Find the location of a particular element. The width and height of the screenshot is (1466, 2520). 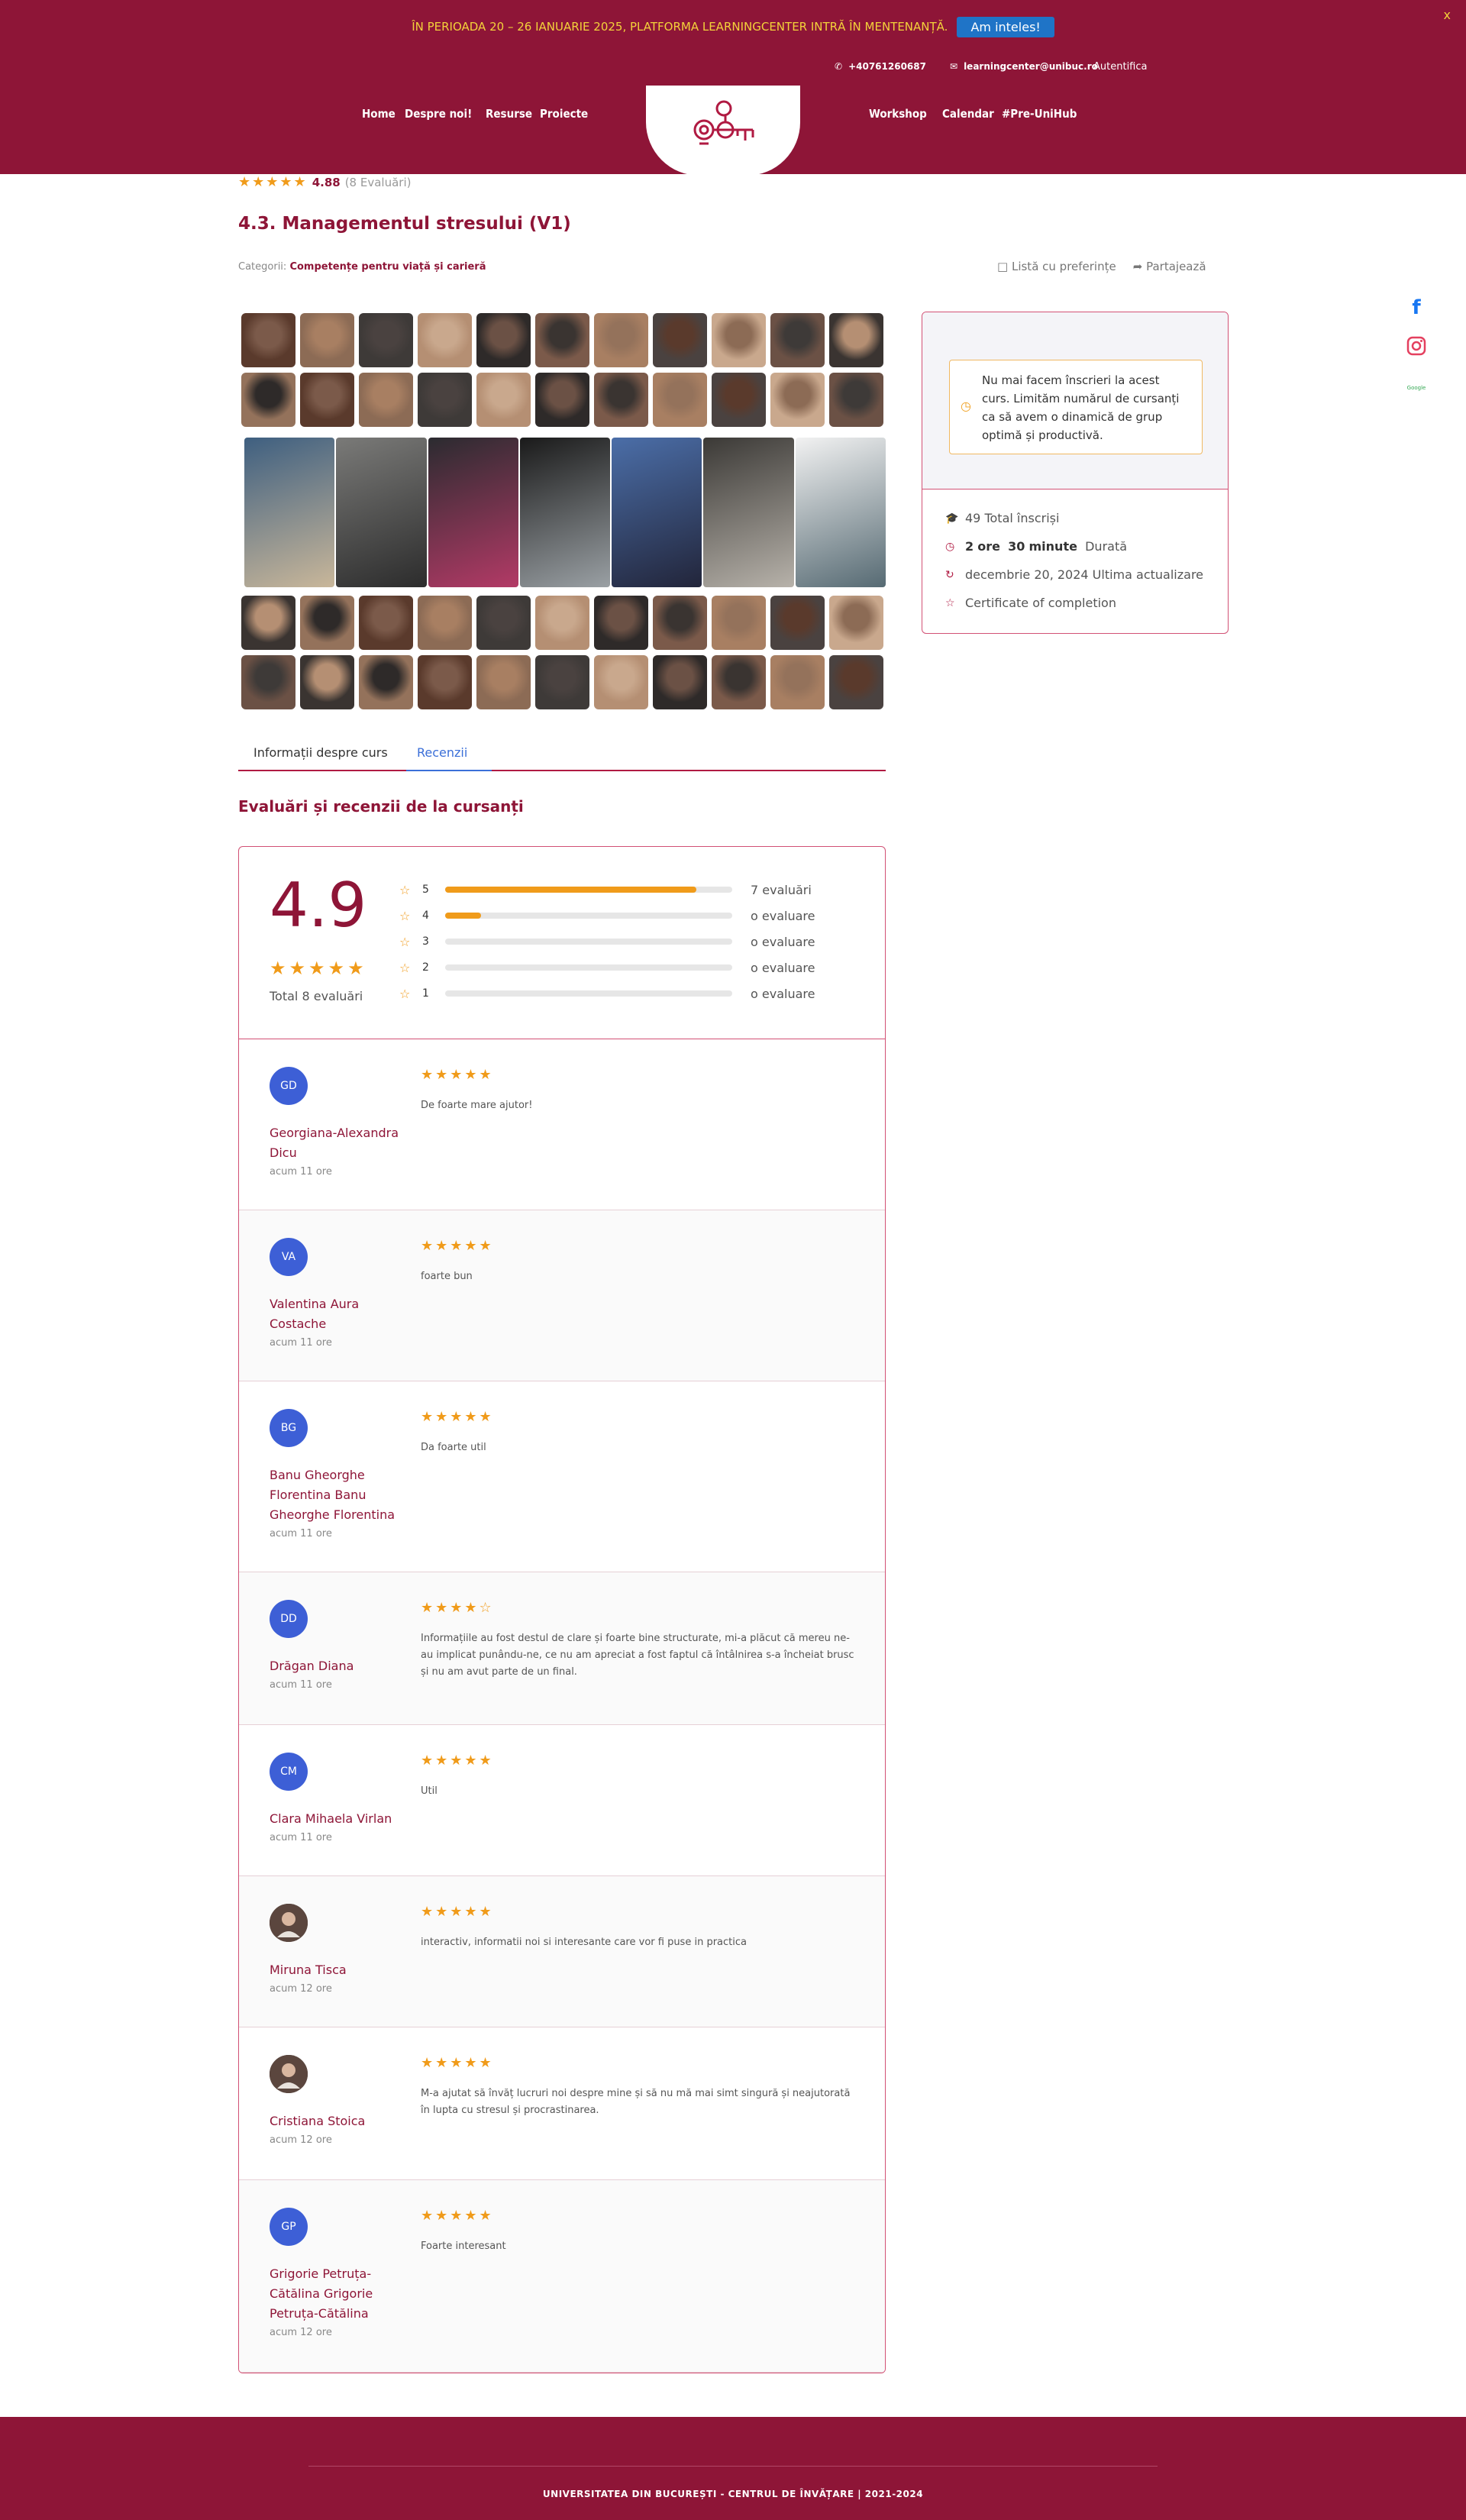

reviewer-name: Drăgan Diana is located at coordinates (312, 1666).